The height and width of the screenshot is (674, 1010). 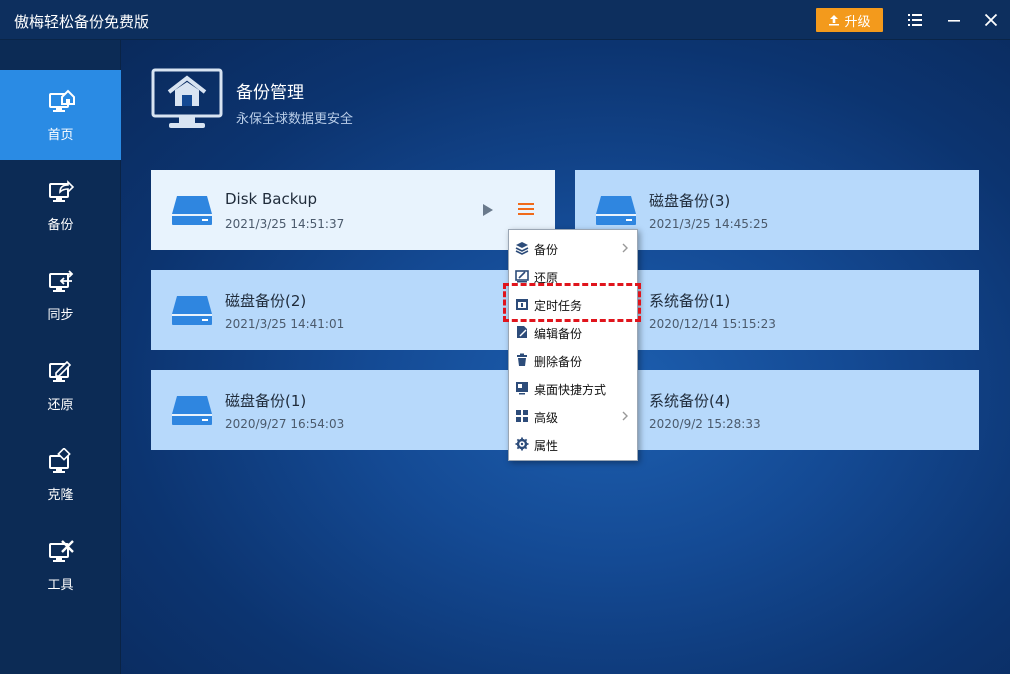 What do you see at coordinates (60, 585) in the screenshot?
I see `sidebar-item-label: 工具` at bounding box center [60, 585].